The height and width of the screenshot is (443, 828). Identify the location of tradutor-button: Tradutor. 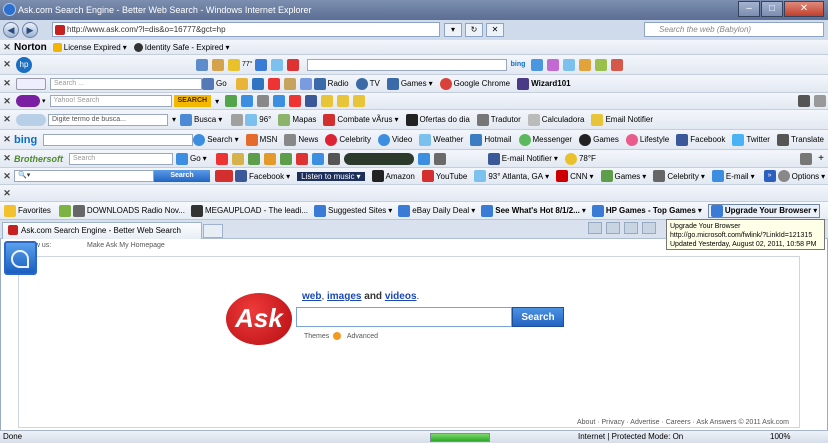
(498, 119).